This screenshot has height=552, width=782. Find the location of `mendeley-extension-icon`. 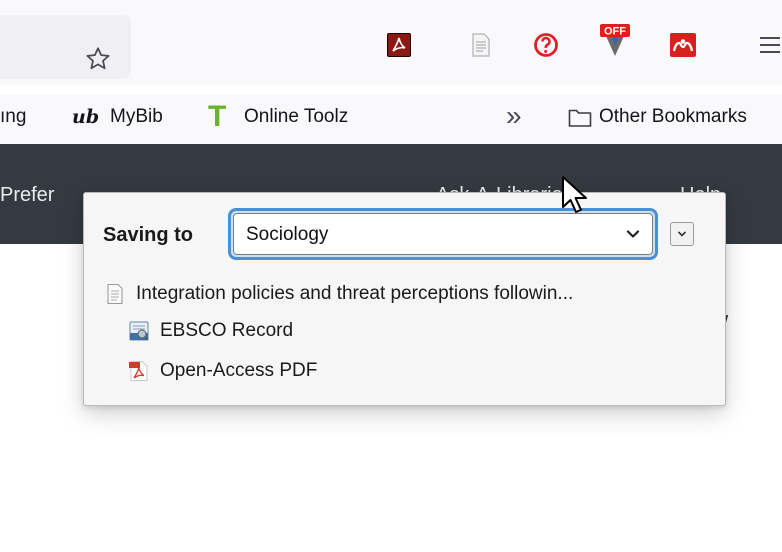

mendeley-extension-icon is located at coordinates (683, 45).